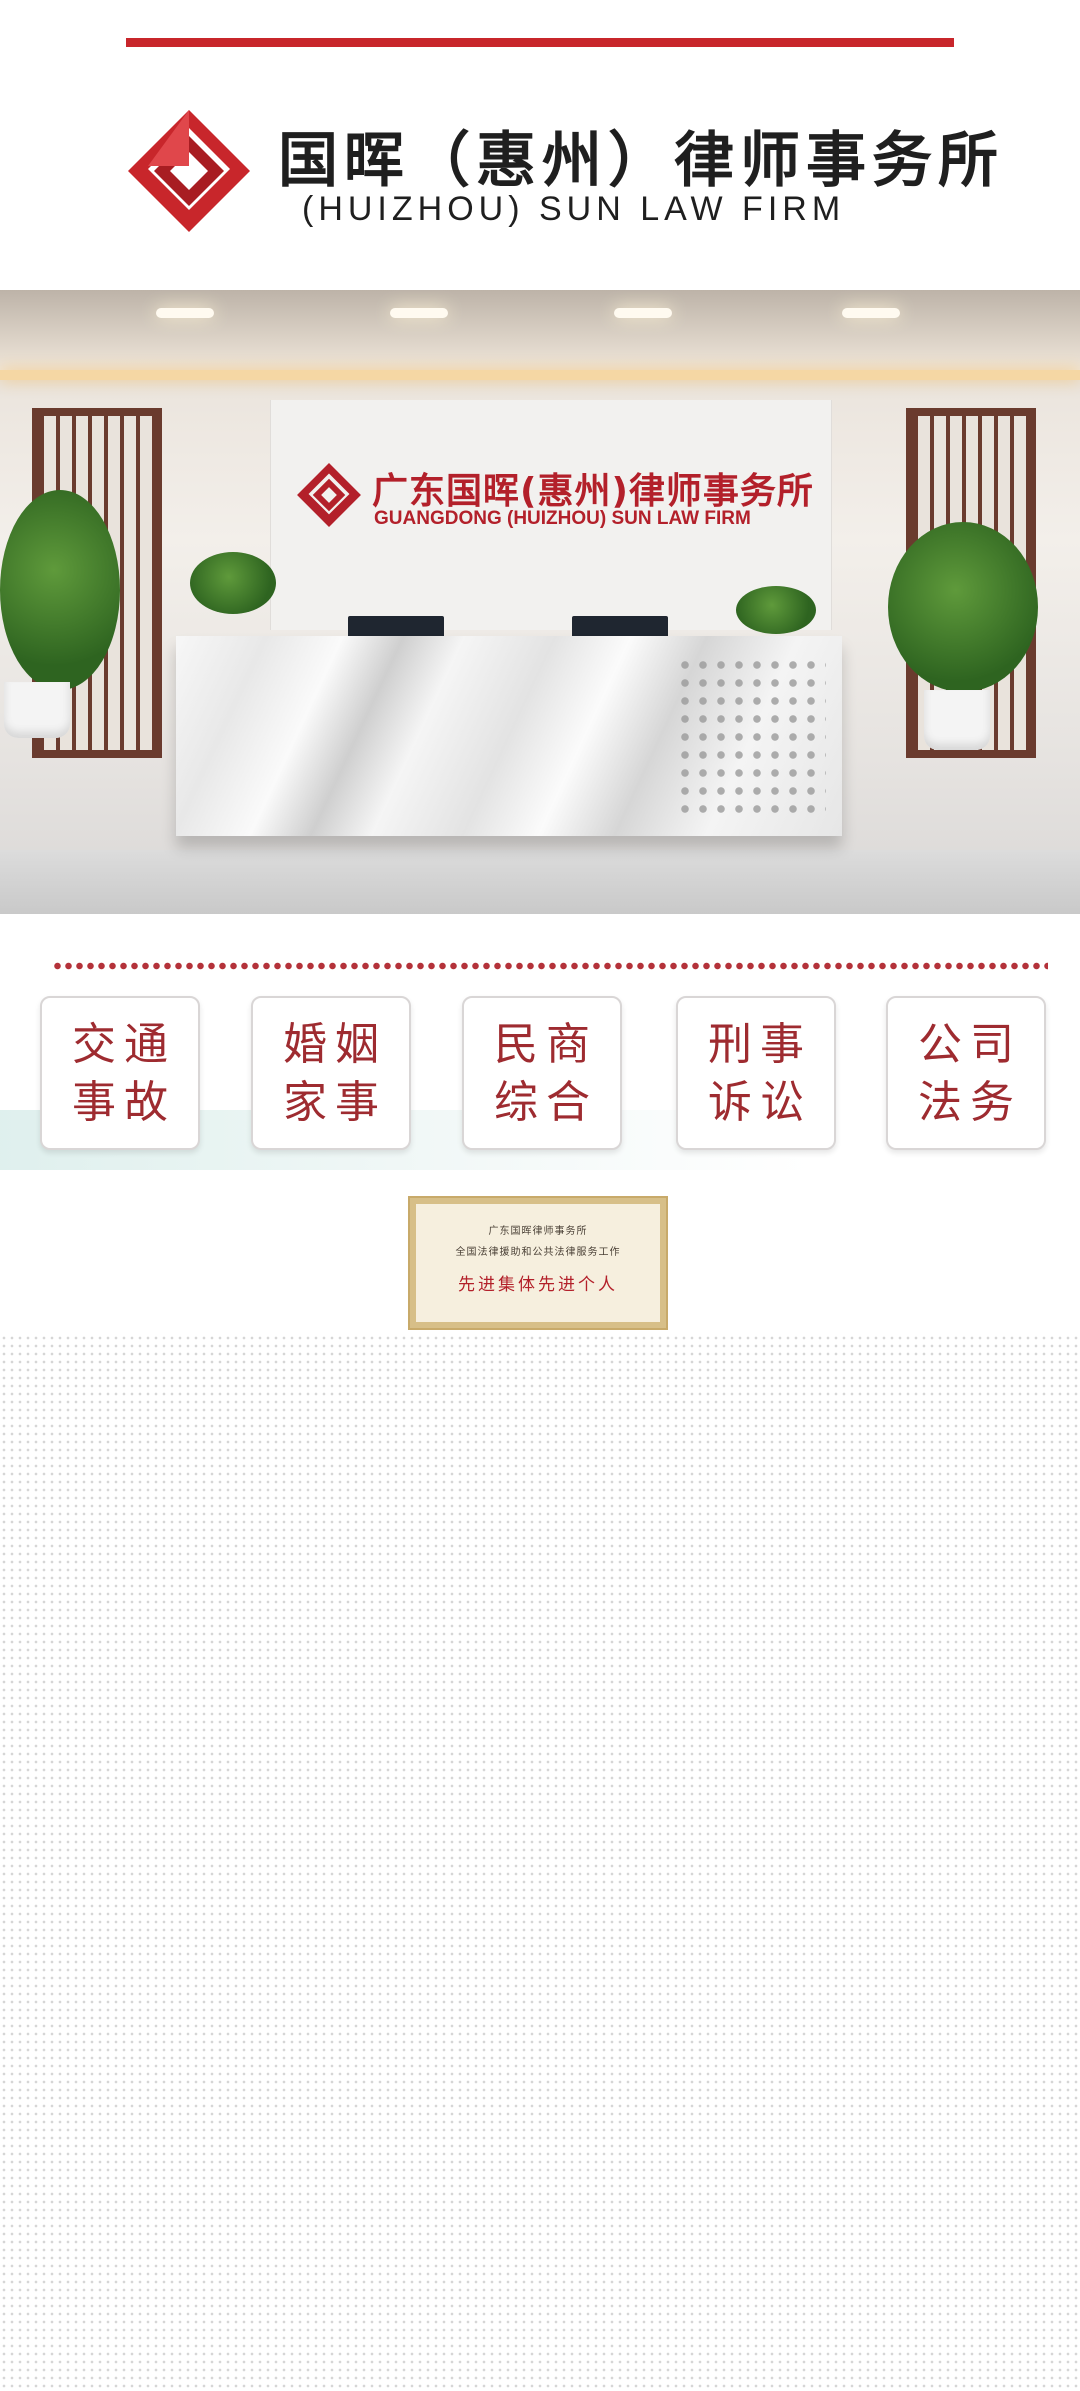 The width and height of the screenshot is (1080, 2391). I want to click on desk-dot-pattern, so click(751, 736).